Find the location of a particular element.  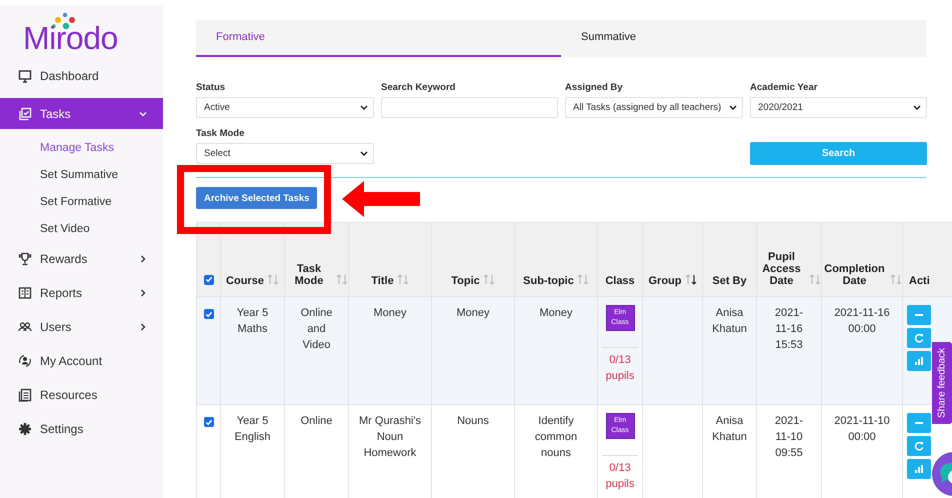

column-header: Topic is located at coordinates (465, 281).